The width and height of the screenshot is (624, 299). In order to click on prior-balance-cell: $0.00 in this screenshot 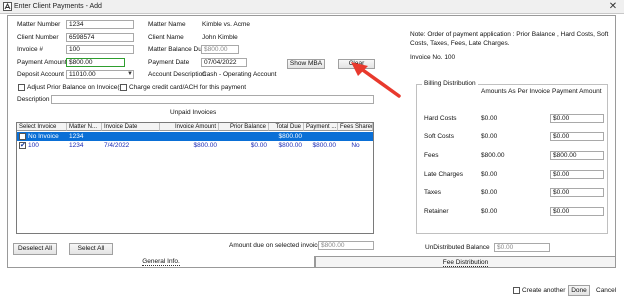, I will do `click(258, 145)`.